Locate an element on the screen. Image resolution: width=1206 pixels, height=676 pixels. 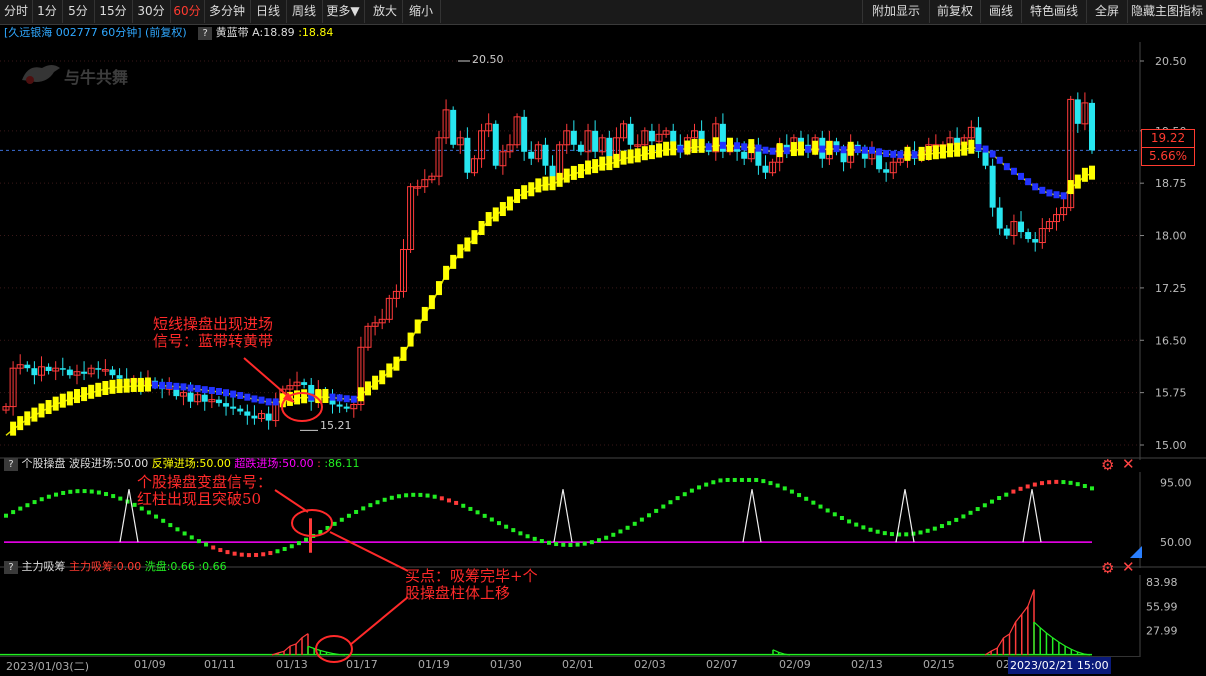
toolbar-button-11: 缩小 is located at coordinates (421, 11).